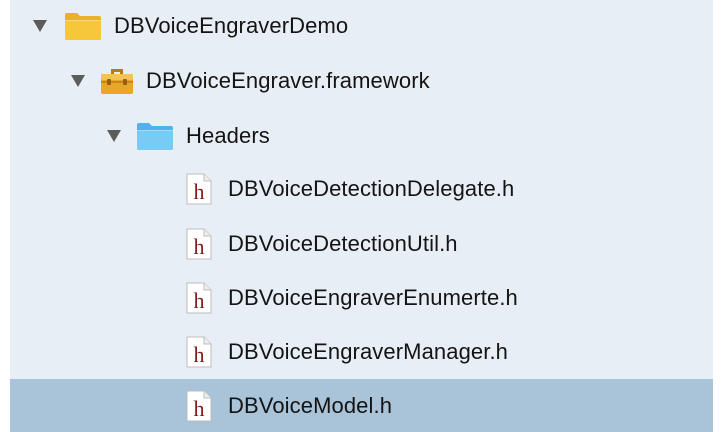 The height and width of the screenshot is (432, 723). I want to click on tree-item-label: DBVoiceEngraver.framework, so click(288, 80).